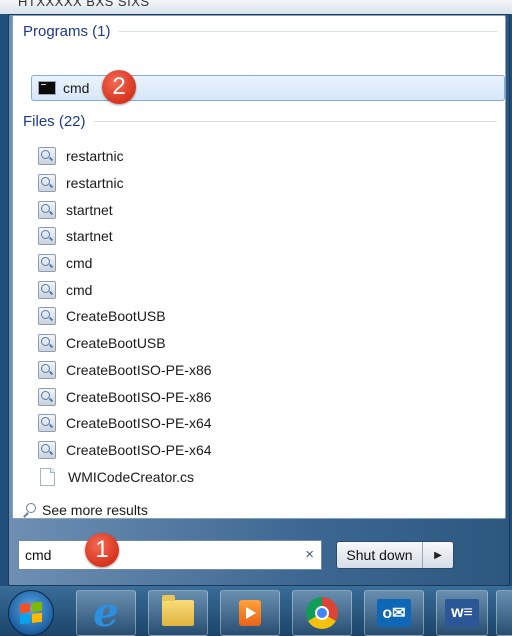 The image size is (512, 636). I want to click on search-input-value: cmd, so click(38, 555).